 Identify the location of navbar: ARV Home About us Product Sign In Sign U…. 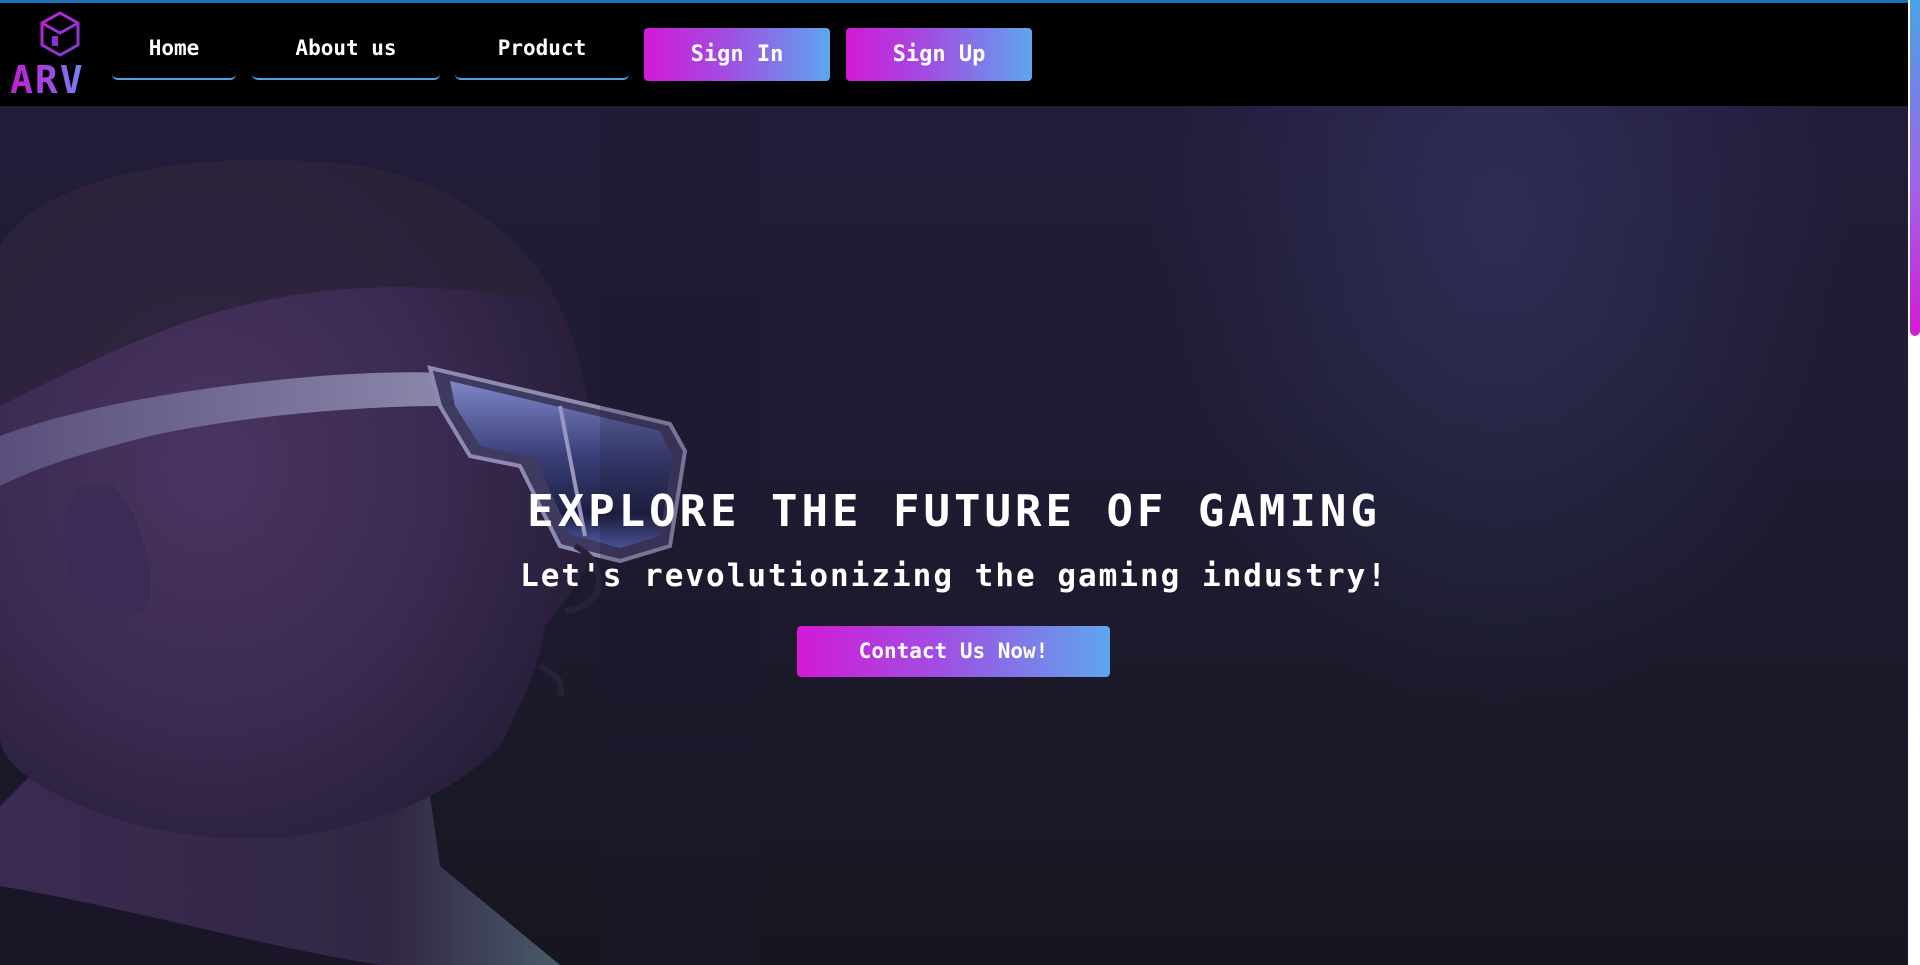
(954, 53).